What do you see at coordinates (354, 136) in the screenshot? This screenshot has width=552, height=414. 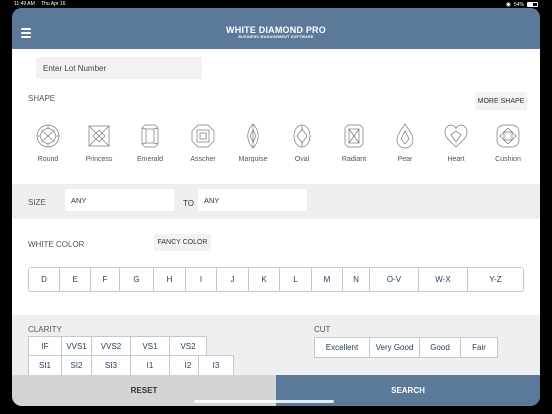 I see `radiant-diamond-icon` at bounding box center [354, 136].